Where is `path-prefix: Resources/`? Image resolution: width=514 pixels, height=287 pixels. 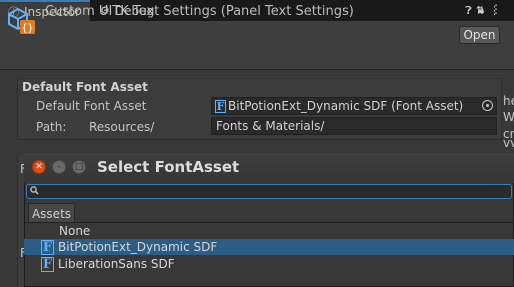
path-prefix: Resources/ is located at coordinates (122, 127).